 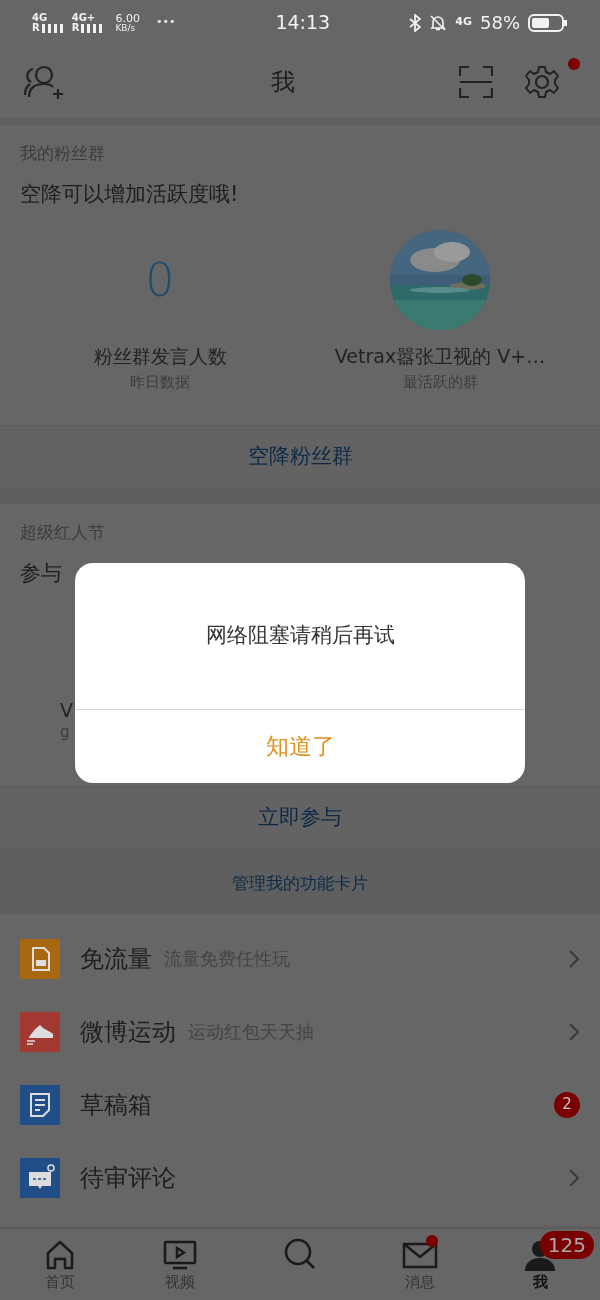 What do you see at coordinates (84, 17) in the screenshot?
I see `network-label: 4G+` at bounding box center [84, 17].